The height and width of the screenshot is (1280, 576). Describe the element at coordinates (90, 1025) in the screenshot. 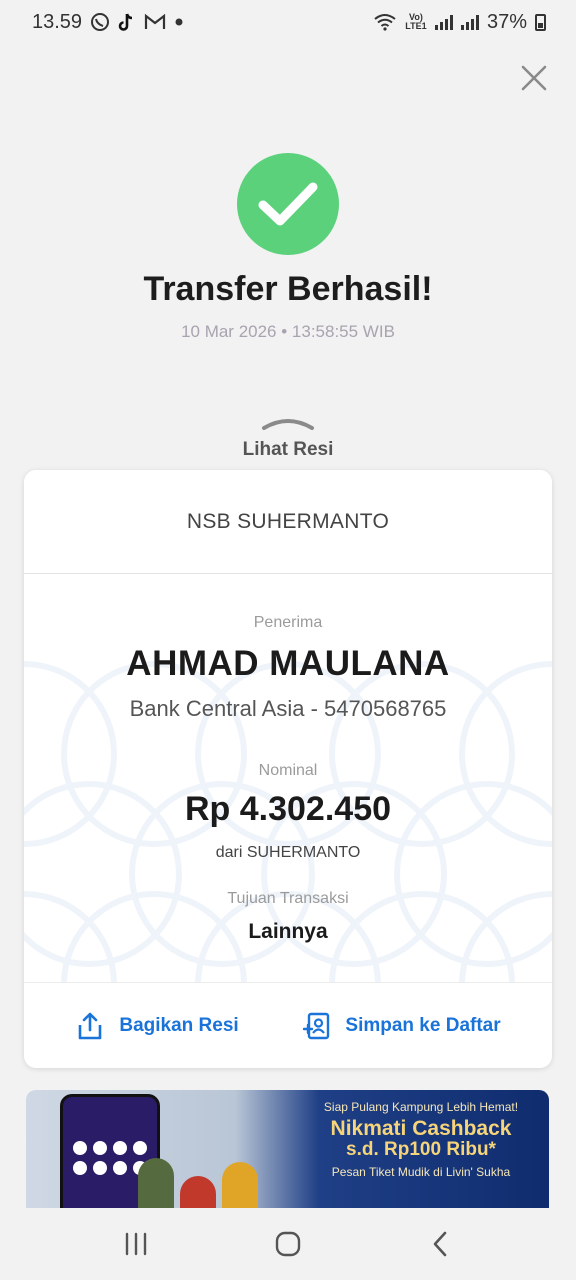

I see `share-icon` at that location.